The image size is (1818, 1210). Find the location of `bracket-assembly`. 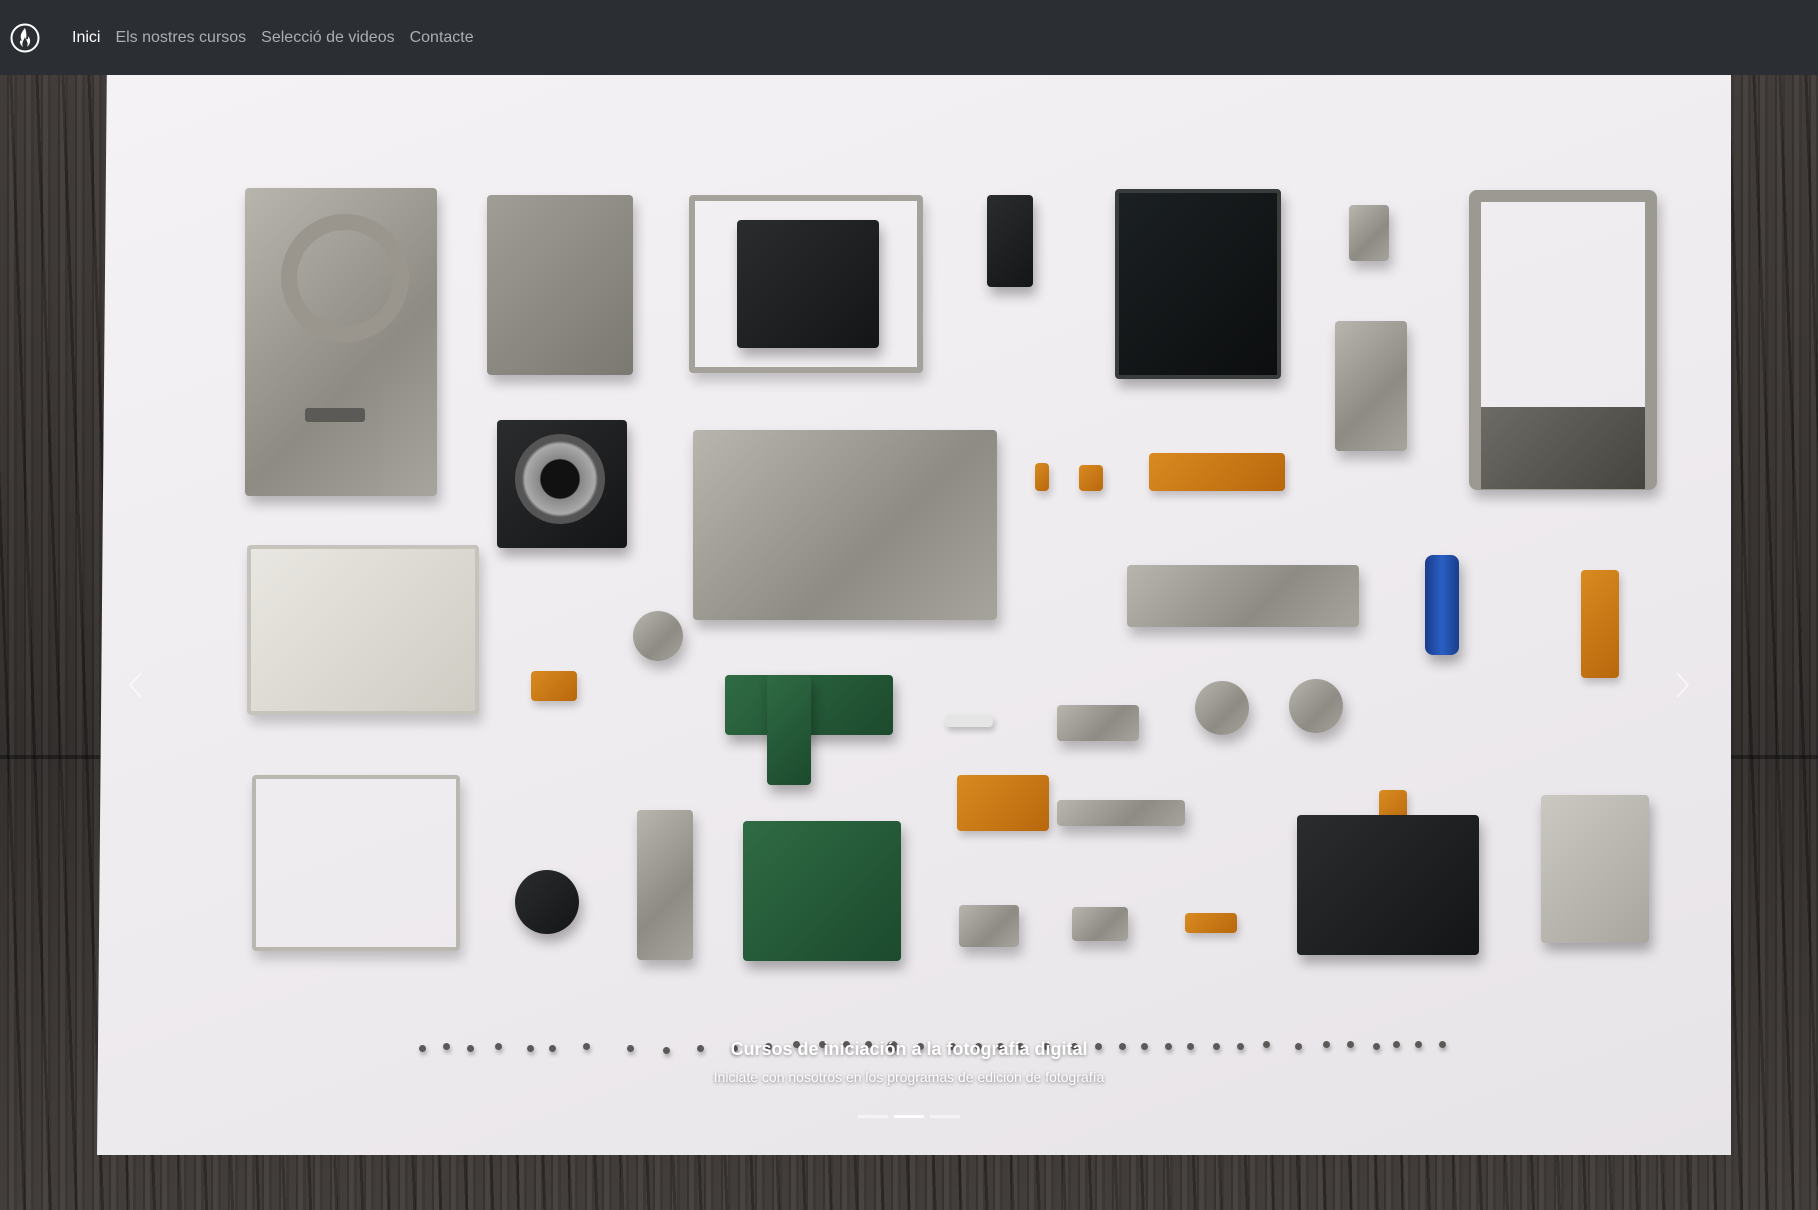

bracket-assembly is located at coordinates (1371, 386).